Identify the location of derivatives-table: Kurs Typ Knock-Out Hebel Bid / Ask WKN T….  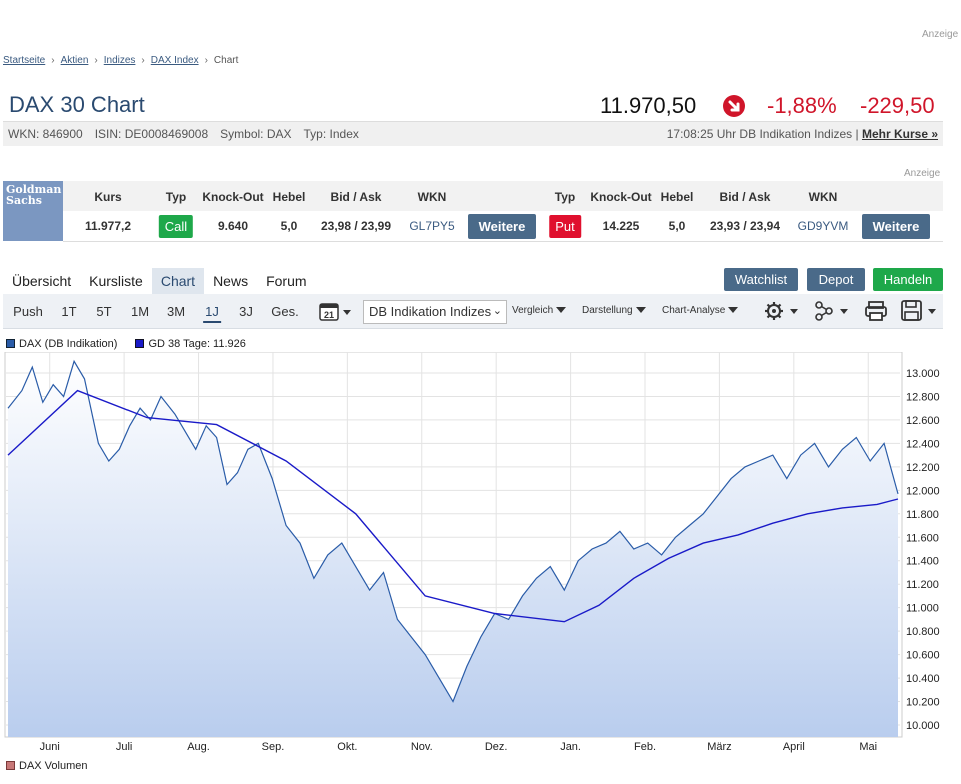
(503, 211).